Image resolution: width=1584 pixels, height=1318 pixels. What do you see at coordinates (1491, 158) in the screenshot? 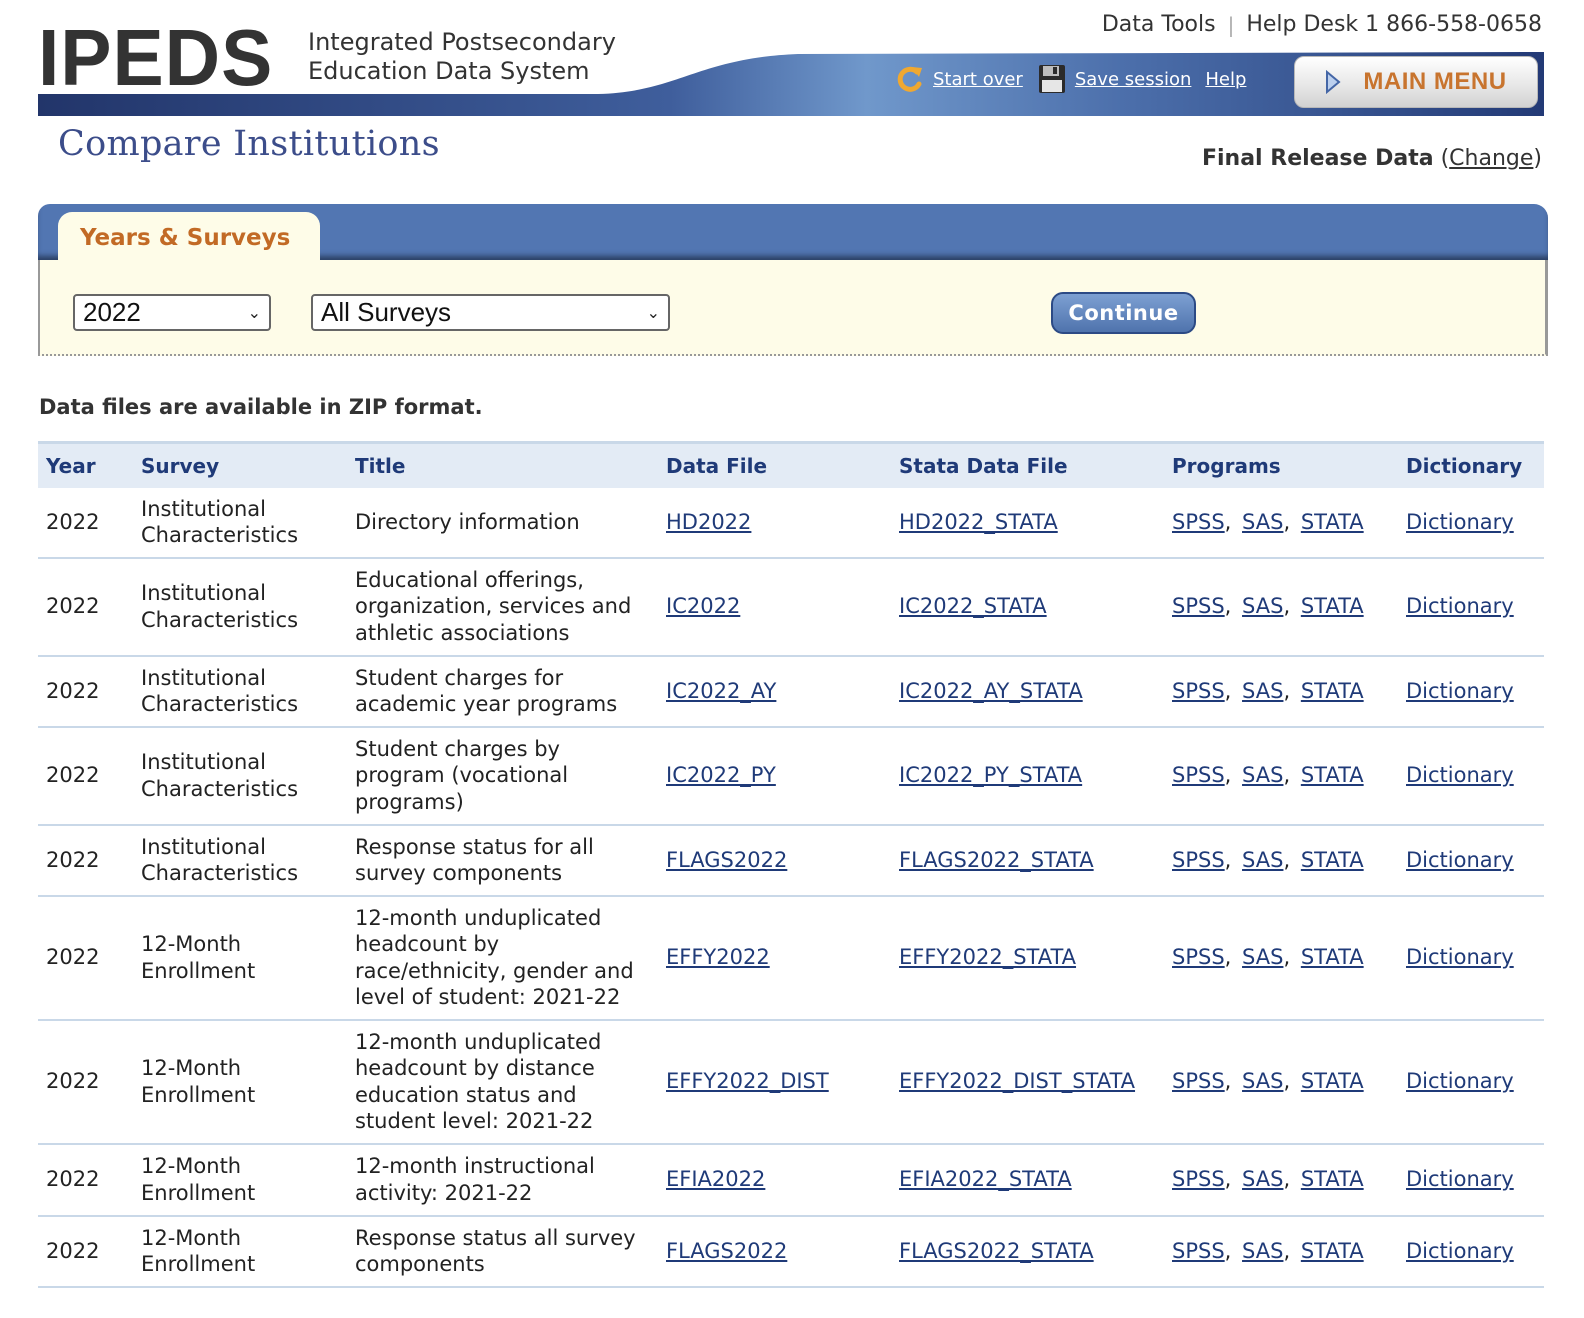
I see `change-release-link: Change` at bounding box center [1491, 158].